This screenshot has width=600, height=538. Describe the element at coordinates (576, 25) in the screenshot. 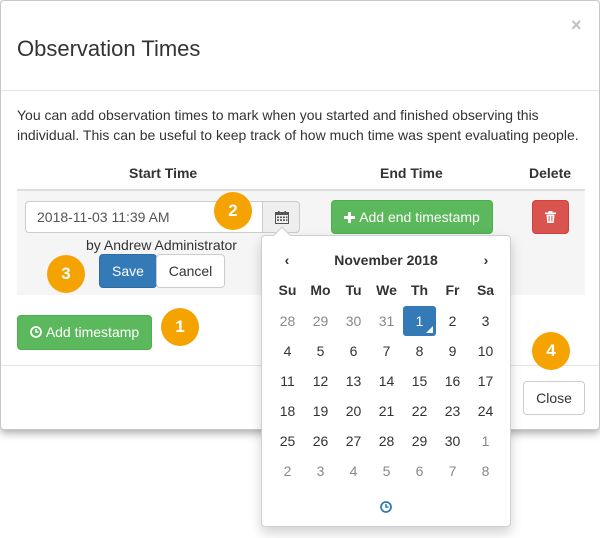

I see `close-icon: ×` at that location.